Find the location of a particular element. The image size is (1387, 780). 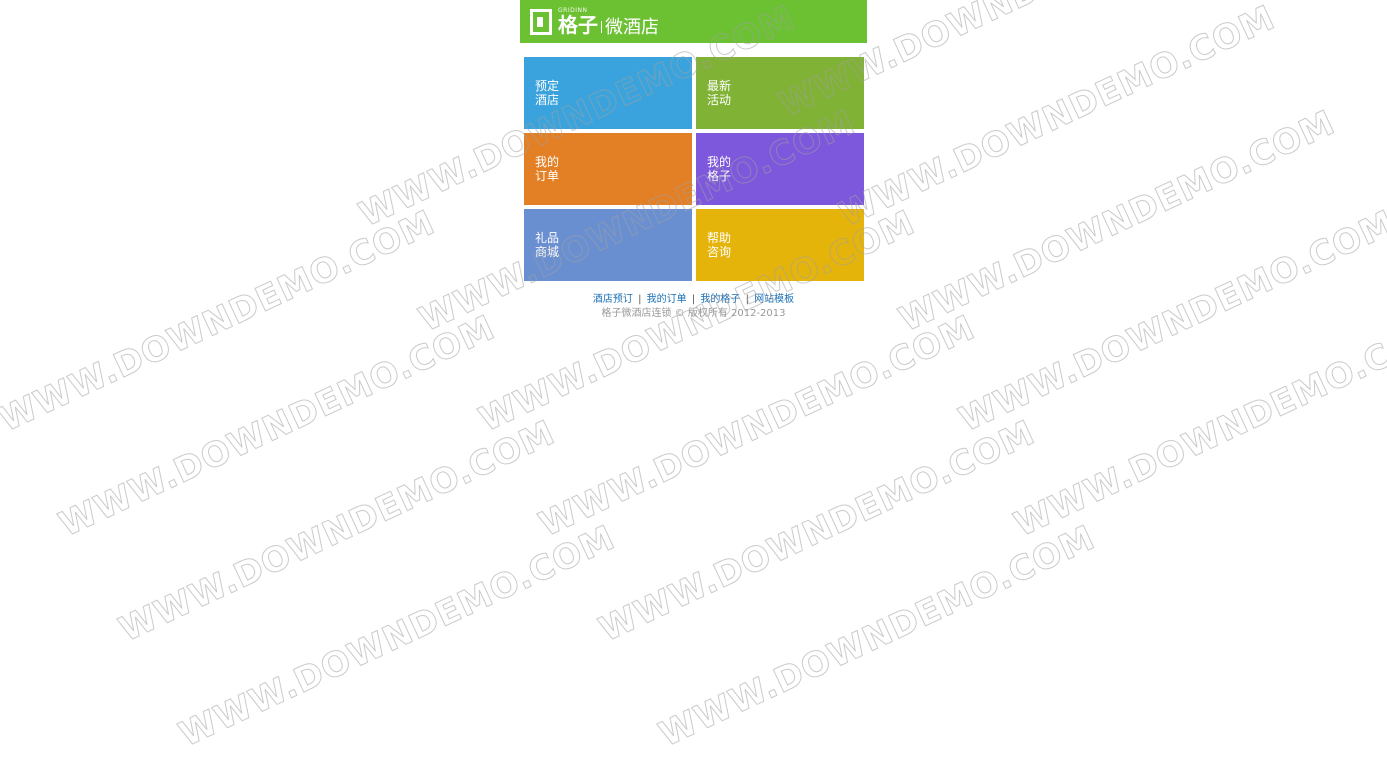

tile-help-consult: 帮助 咨询 is located at coordinates (780, 245).